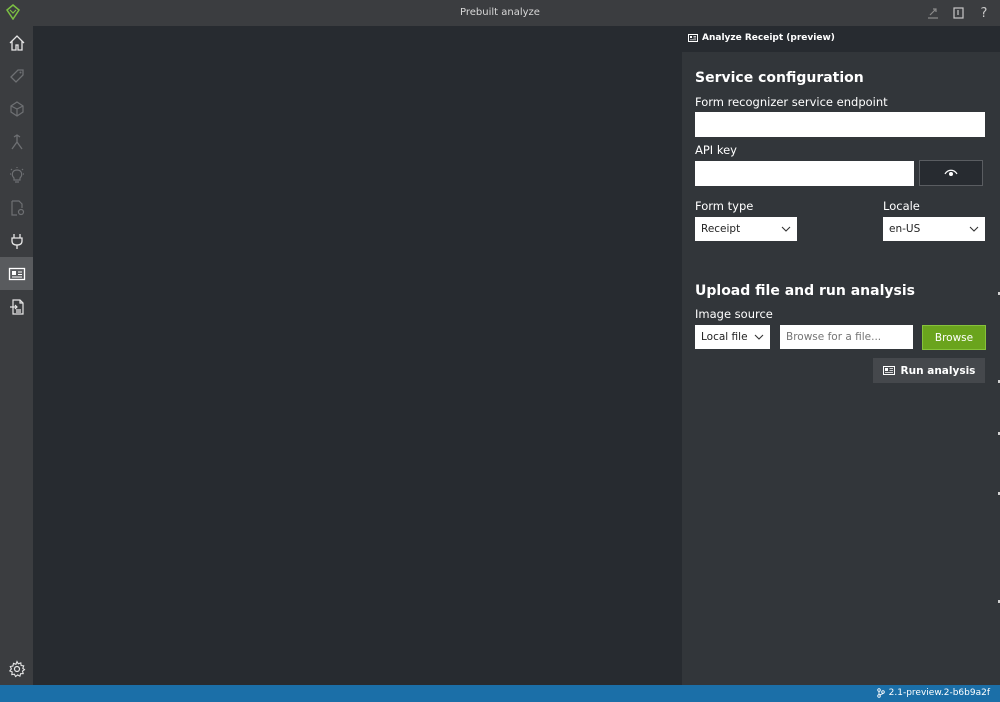 This screenshot has height=702, width=1000. Describe the element at coordinates (933, 13) in the screenshot. I see `share-icon` at that location.